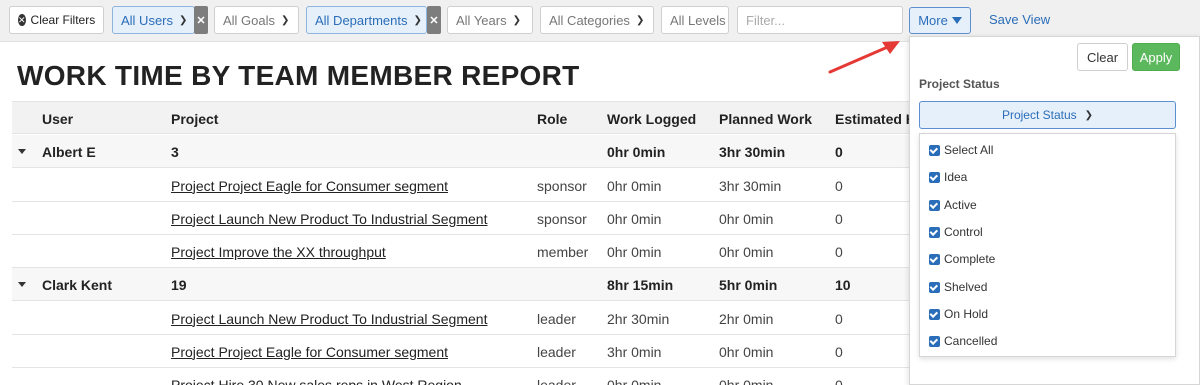  Describe the element at coordinates (147, 20) in the screenshot. I see `users-filter-value: All Users` at that location.